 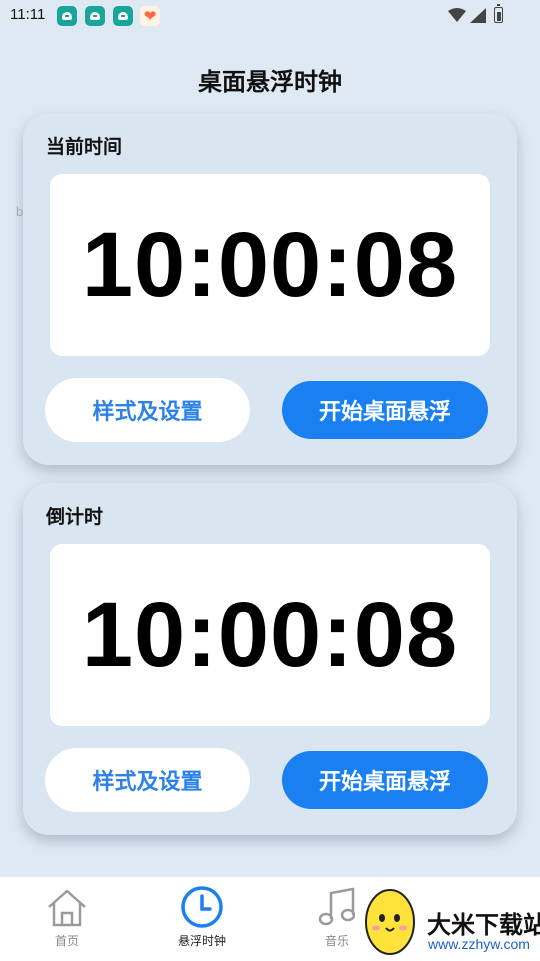 I want to click on countdown-display: 10:00:08, so click(x=270, y=634).